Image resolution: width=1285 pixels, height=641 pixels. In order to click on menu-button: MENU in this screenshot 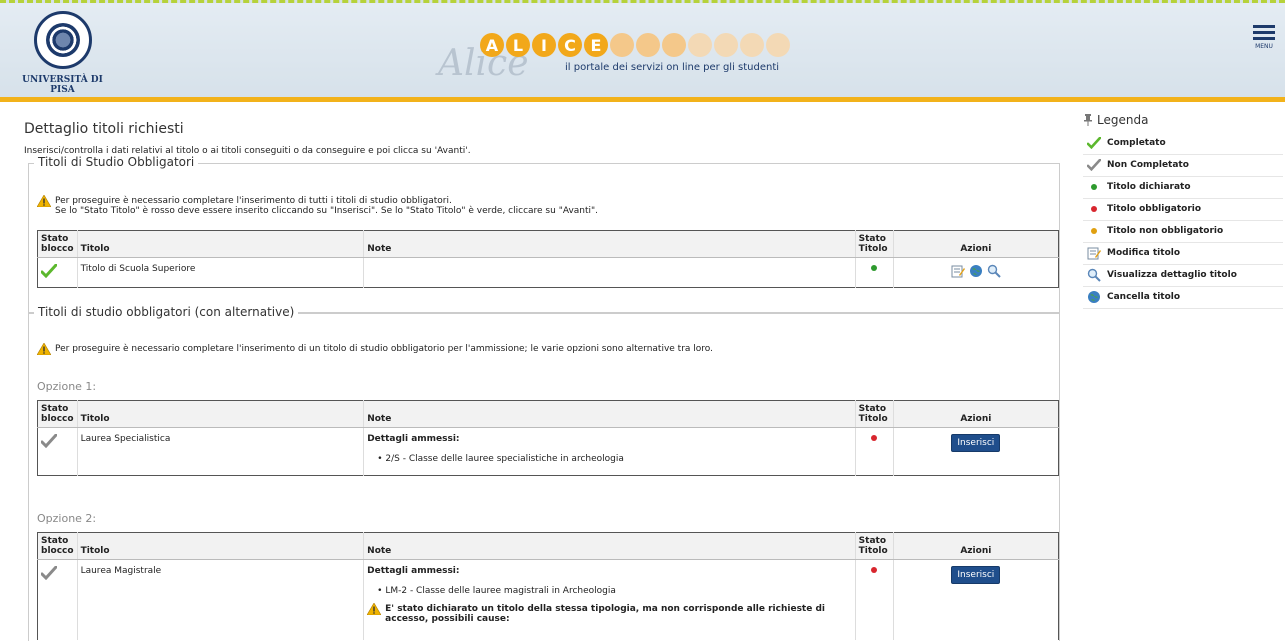, I will do `click(1264, 37)`.